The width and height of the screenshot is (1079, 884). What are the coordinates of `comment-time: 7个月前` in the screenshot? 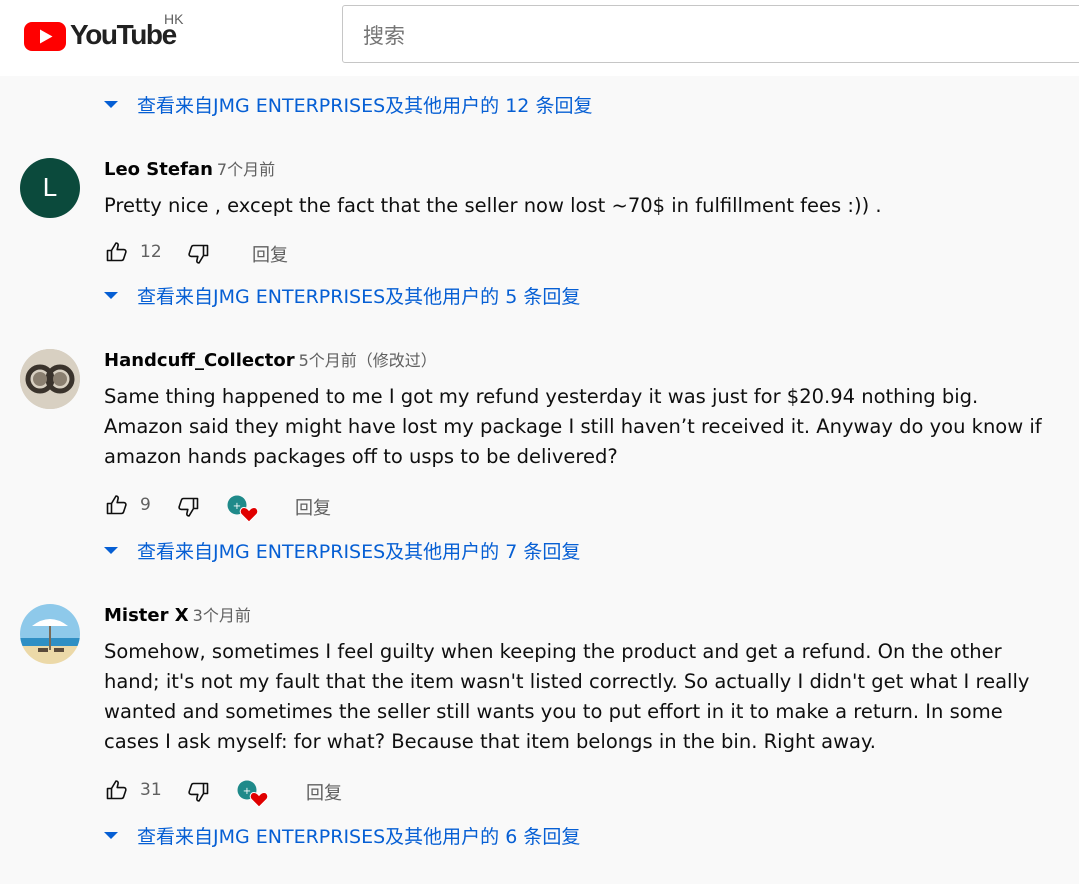 It's located at (246, 169).